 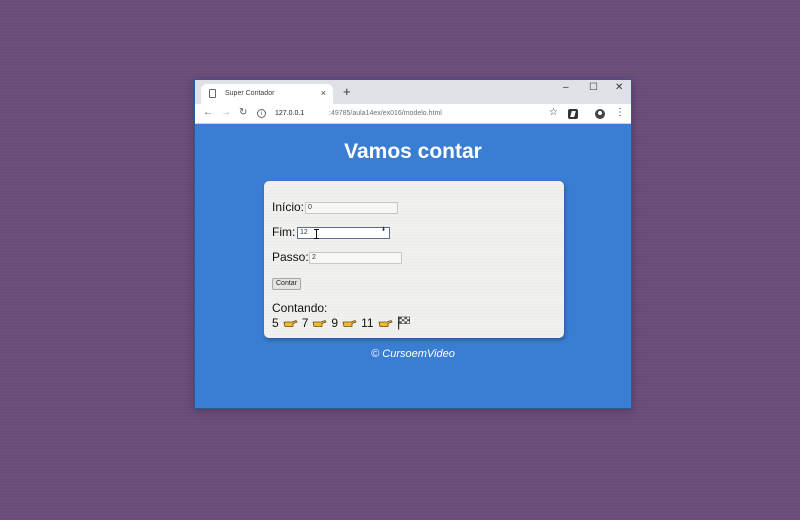 I want to click on inicio-label: Início:, so click(x=288, y=207).